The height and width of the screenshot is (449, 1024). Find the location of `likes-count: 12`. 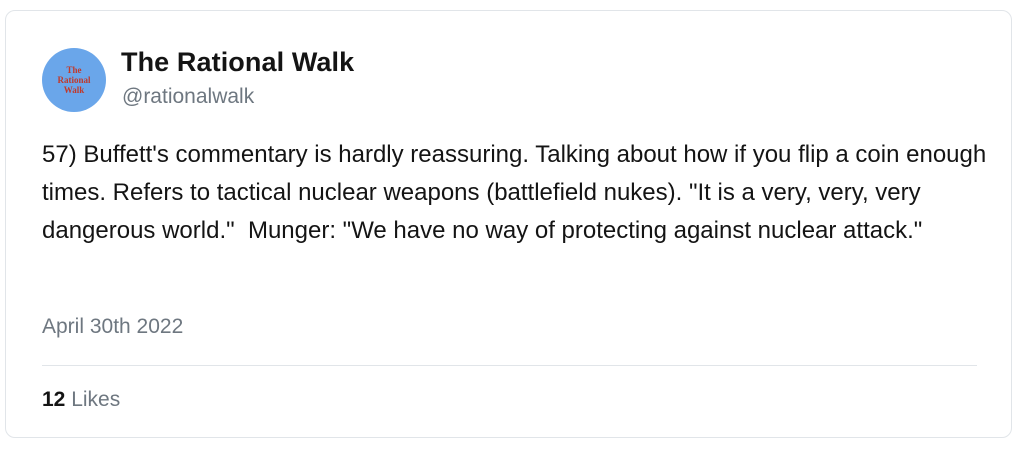

likes-count: 12 is located at coordinates (54, 399).